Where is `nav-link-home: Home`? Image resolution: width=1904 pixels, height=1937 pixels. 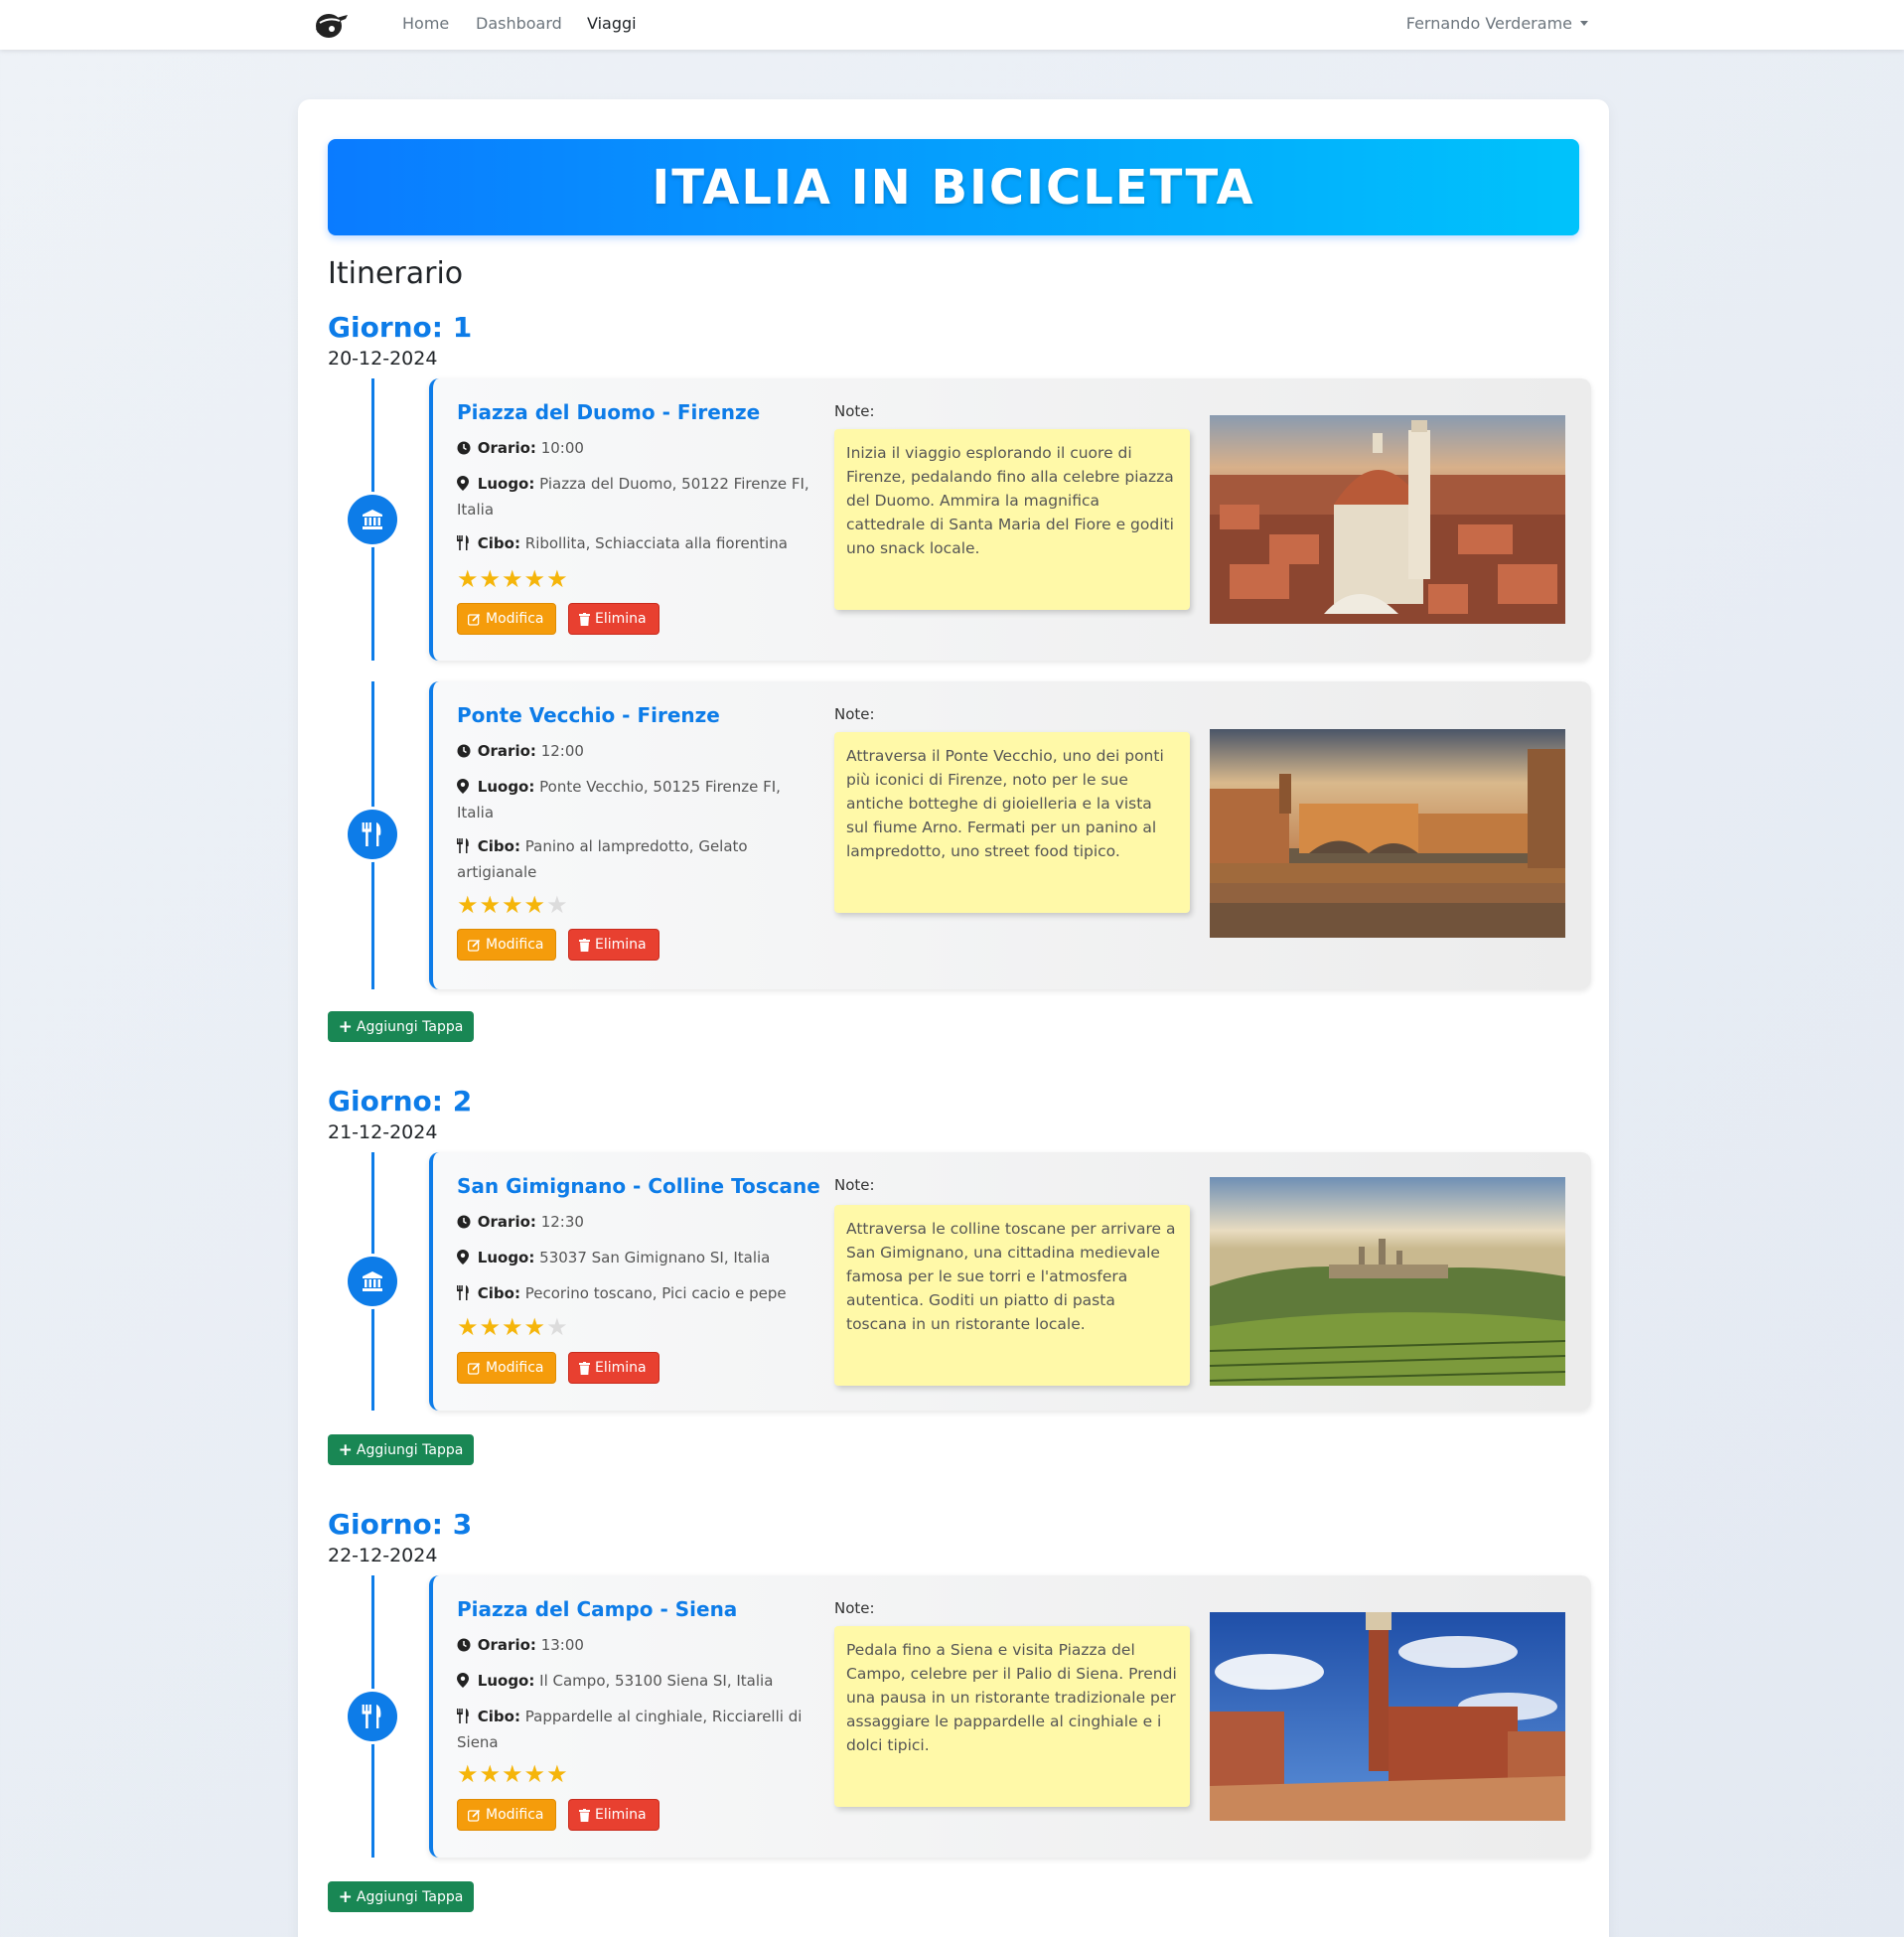
nav-link-home: Home is located at coordinates (425, 23).